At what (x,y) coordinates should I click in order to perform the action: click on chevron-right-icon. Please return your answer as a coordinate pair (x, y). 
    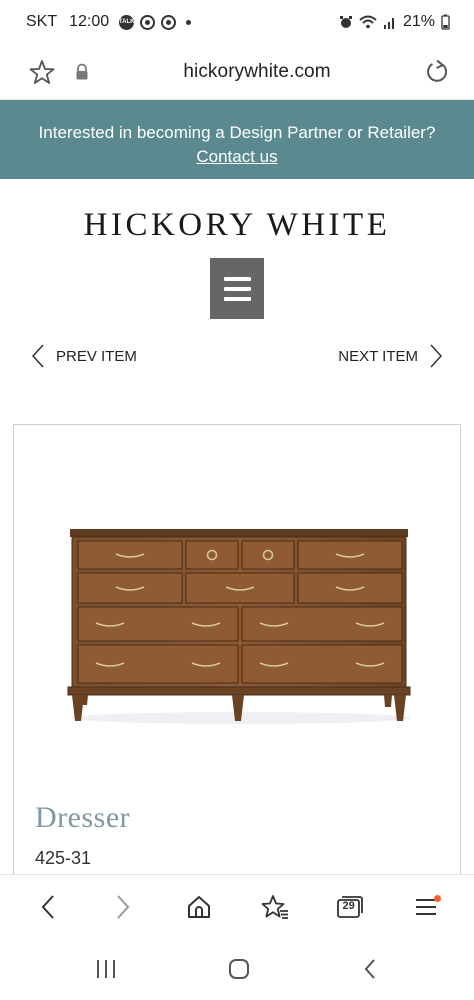
    Looking at the image, I should click on (436, 356).